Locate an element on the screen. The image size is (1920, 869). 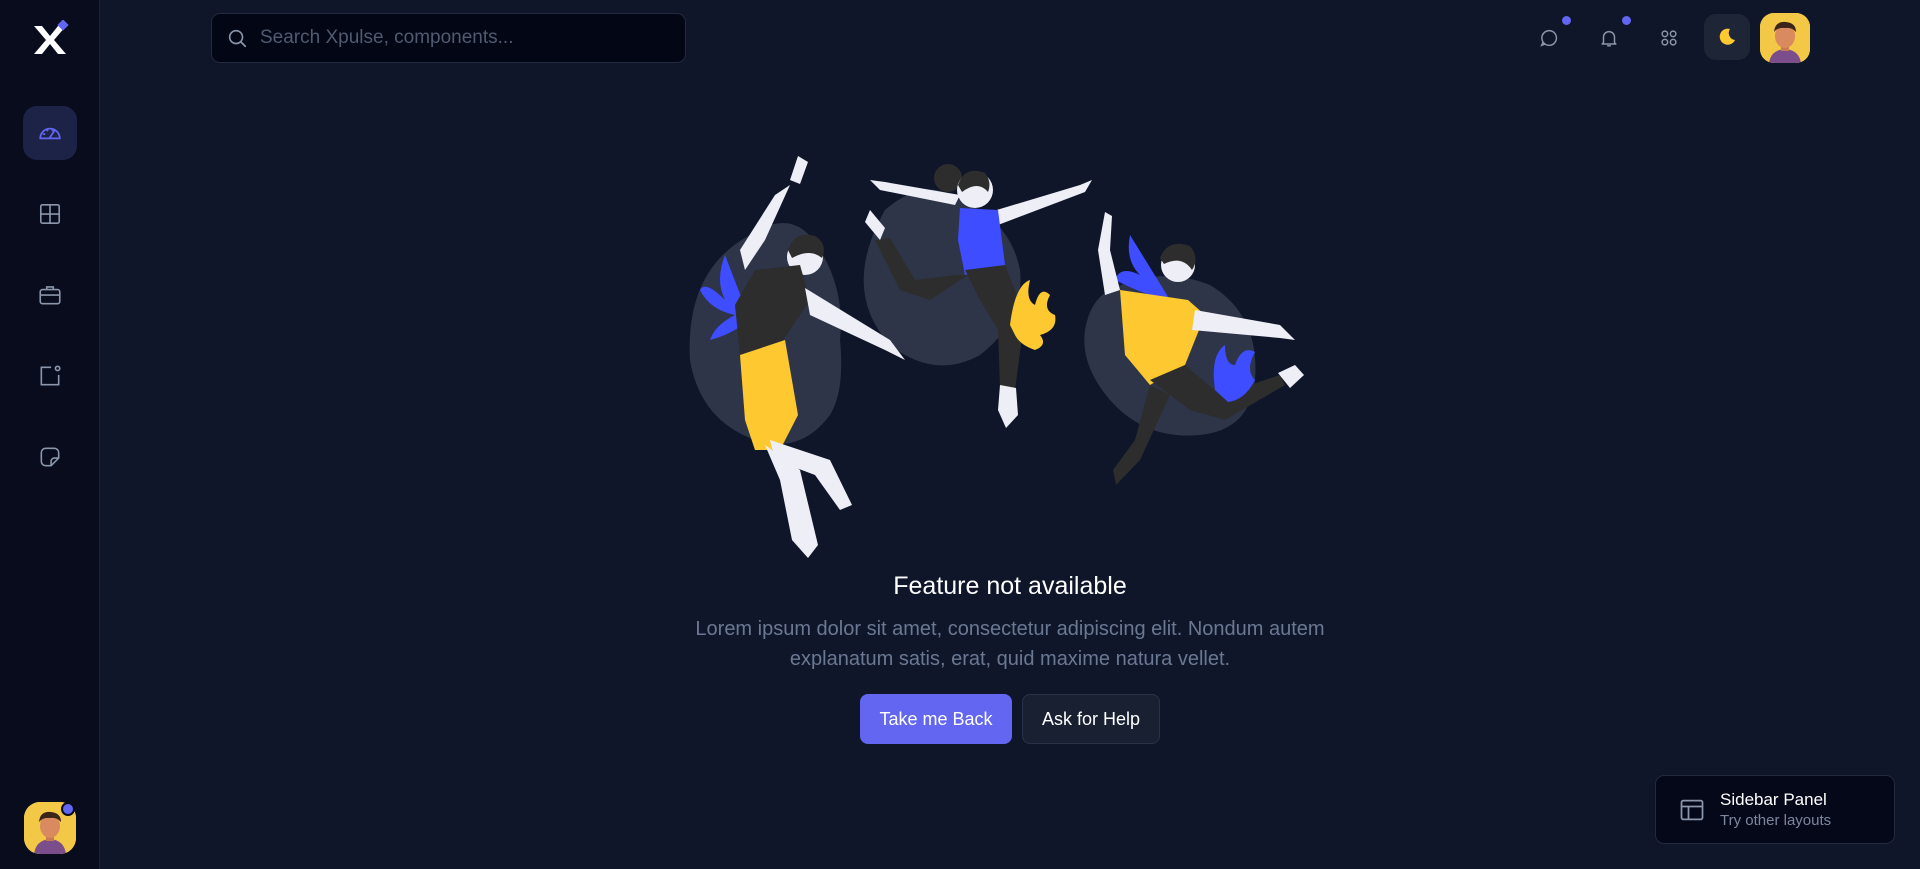
sidebar is located at coordinates (50, 434).